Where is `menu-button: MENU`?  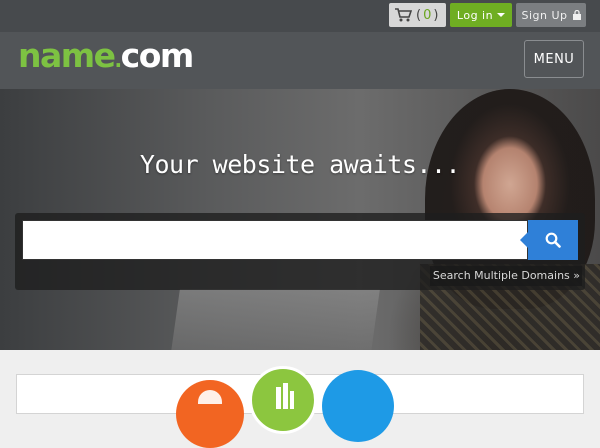 menu-button: MENU is located at coordinates (554, 59).